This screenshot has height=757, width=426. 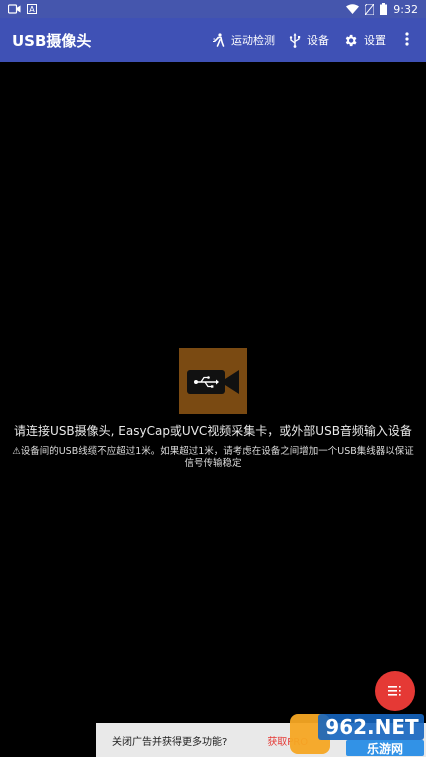 I want to click on gear-icon, so click(x=350, y=40).